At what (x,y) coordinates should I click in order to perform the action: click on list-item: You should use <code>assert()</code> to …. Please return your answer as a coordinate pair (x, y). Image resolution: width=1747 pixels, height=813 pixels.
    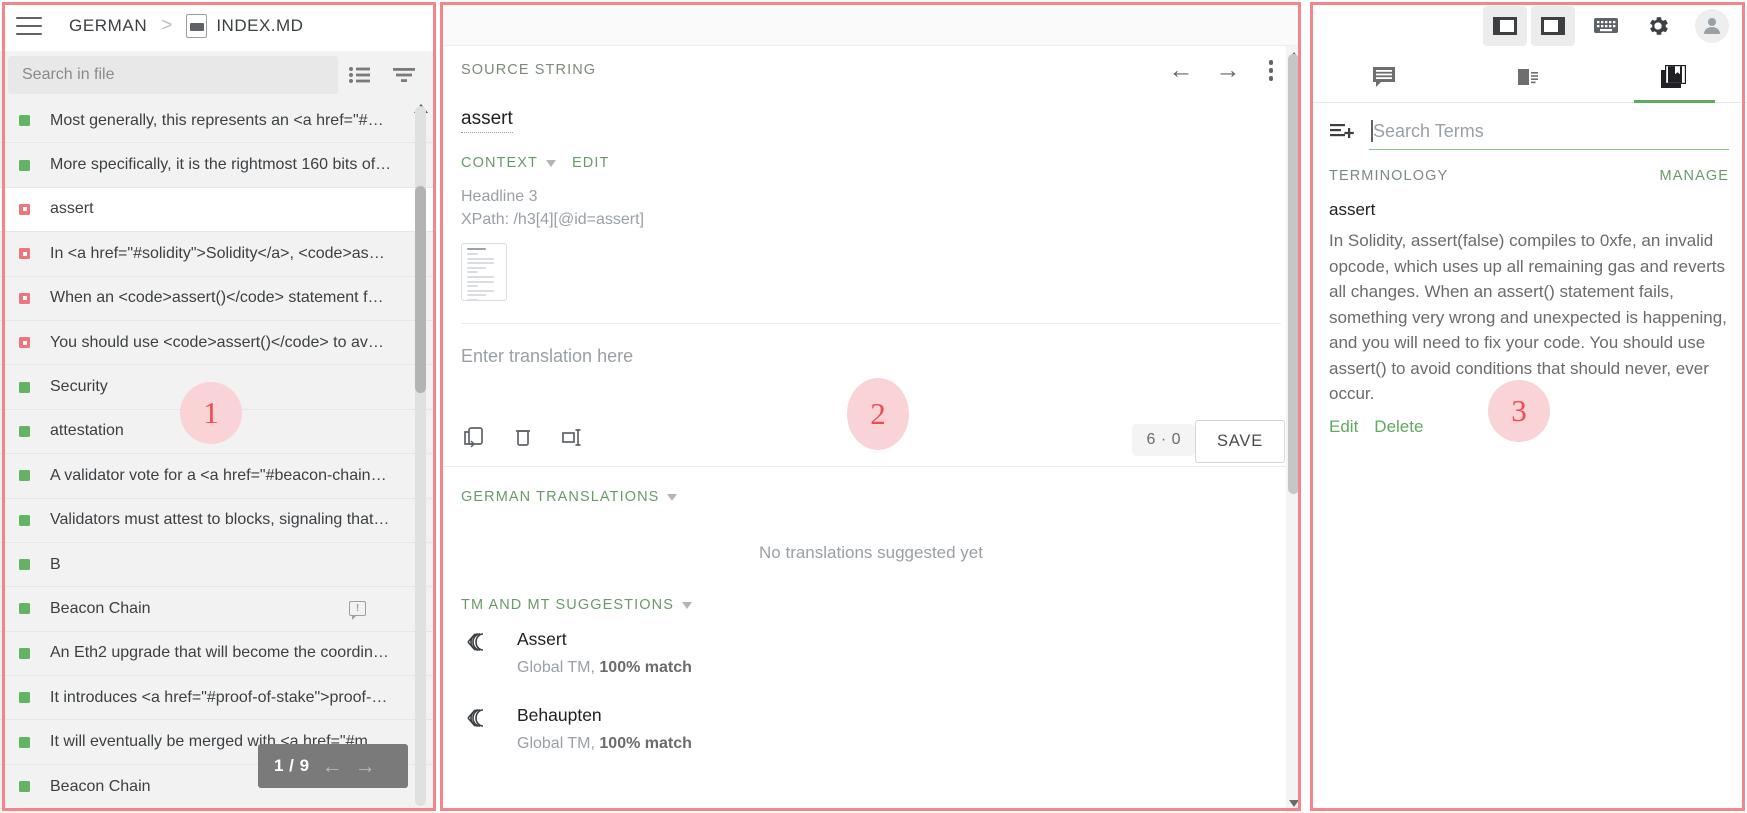
    Looking at the image, I should click on (217, 343).